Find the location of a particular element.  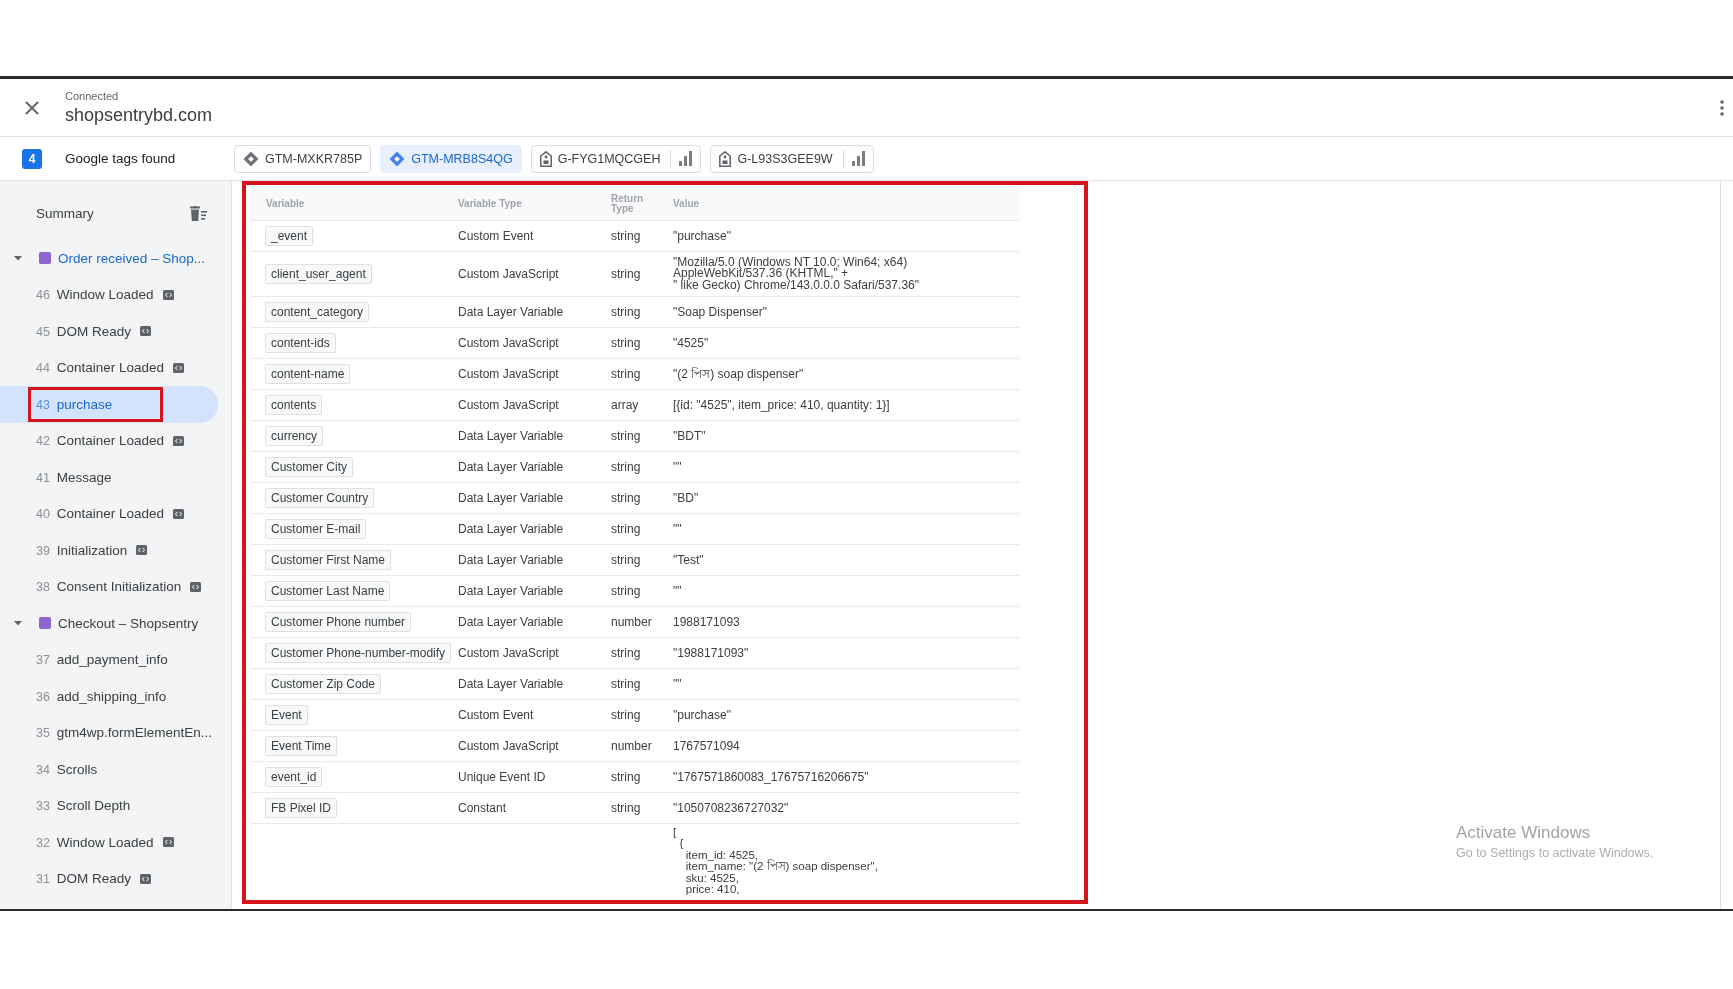

variable-name: content_category is located at coordinates (317, 312).